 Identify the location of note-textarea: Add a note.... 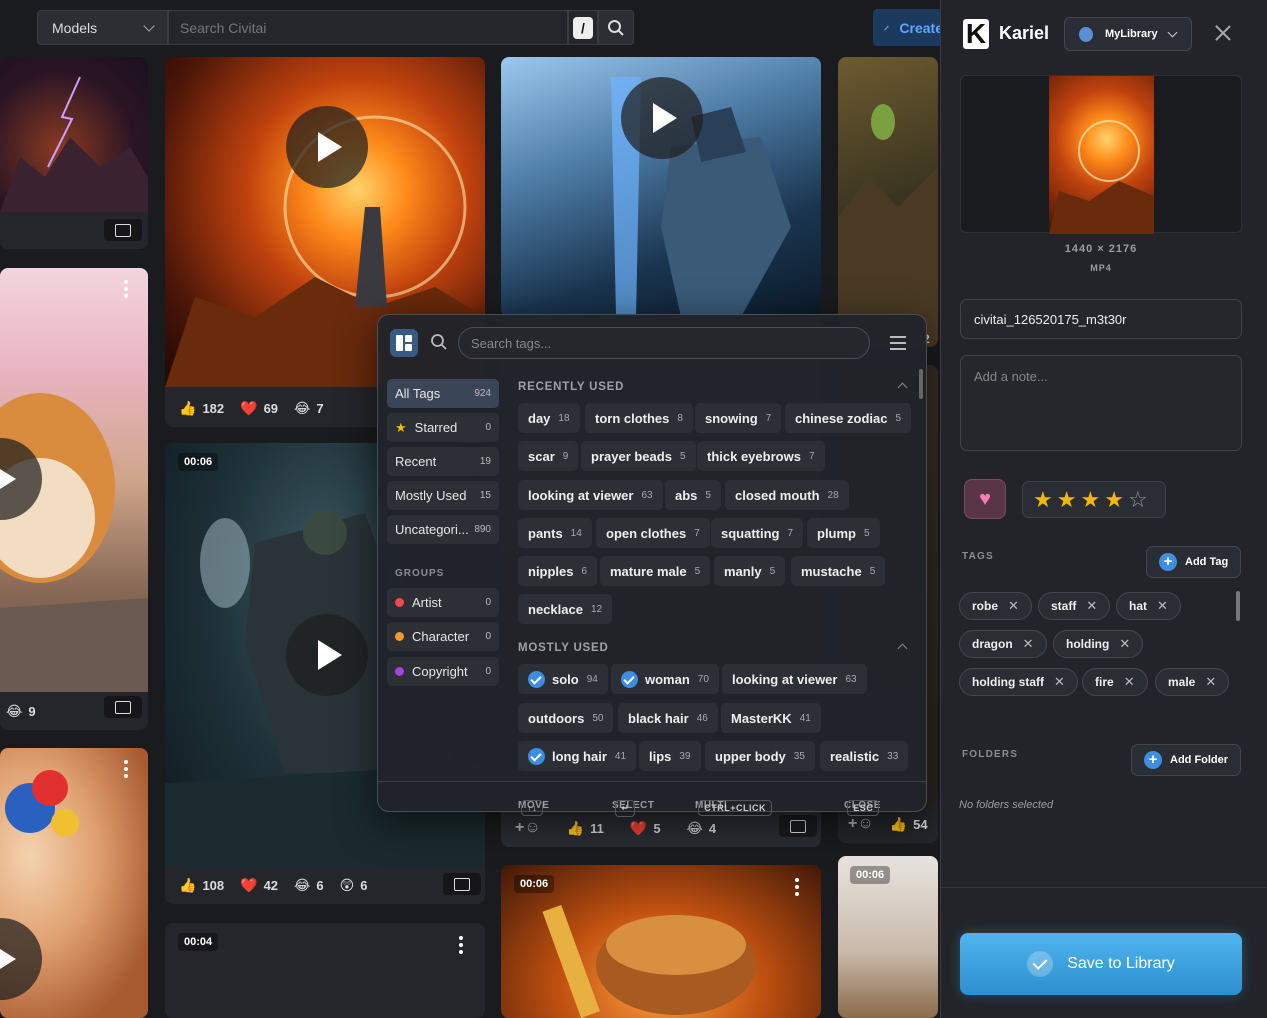
(1101, 403).